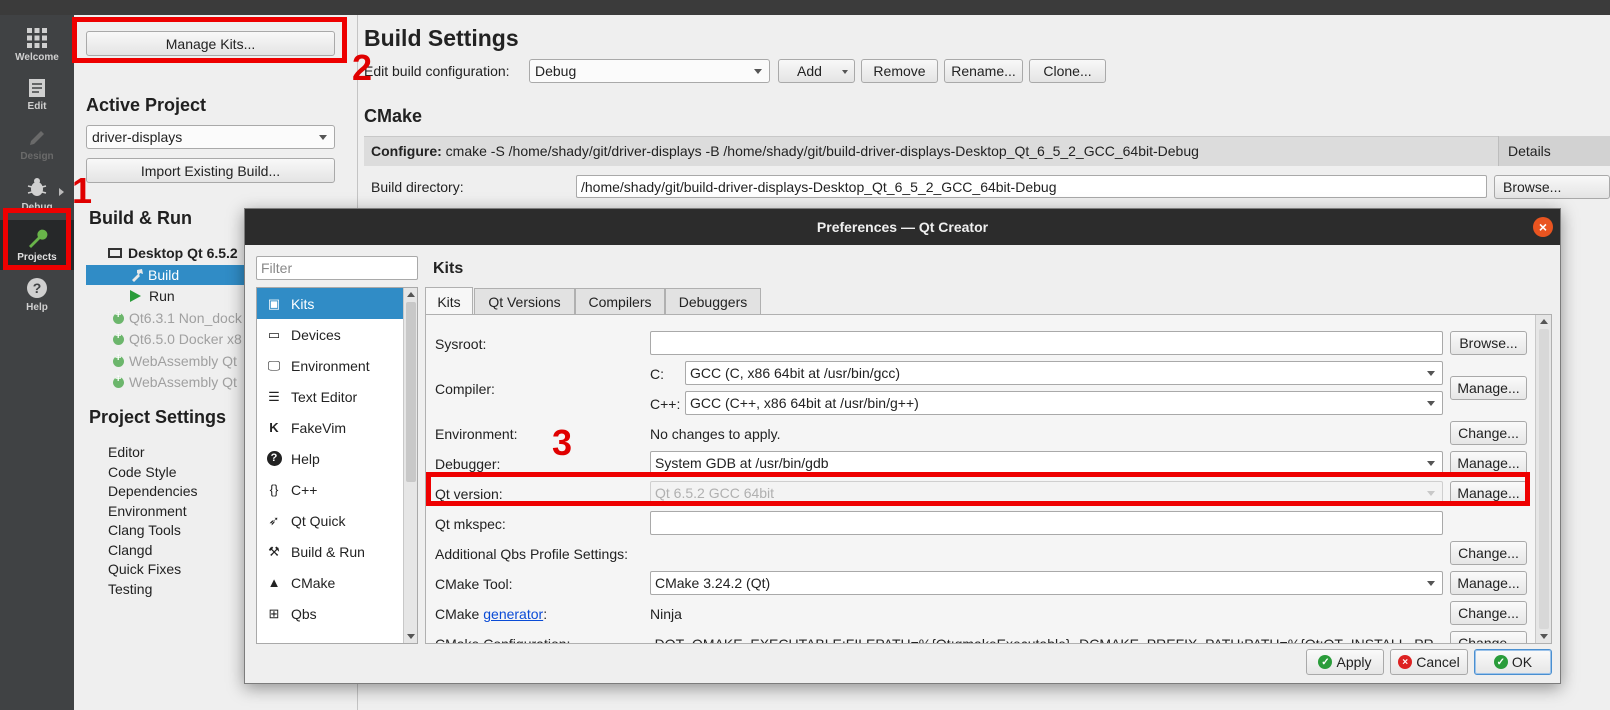  I want to click on project-select-value: driver-displays, so click(137, 137).